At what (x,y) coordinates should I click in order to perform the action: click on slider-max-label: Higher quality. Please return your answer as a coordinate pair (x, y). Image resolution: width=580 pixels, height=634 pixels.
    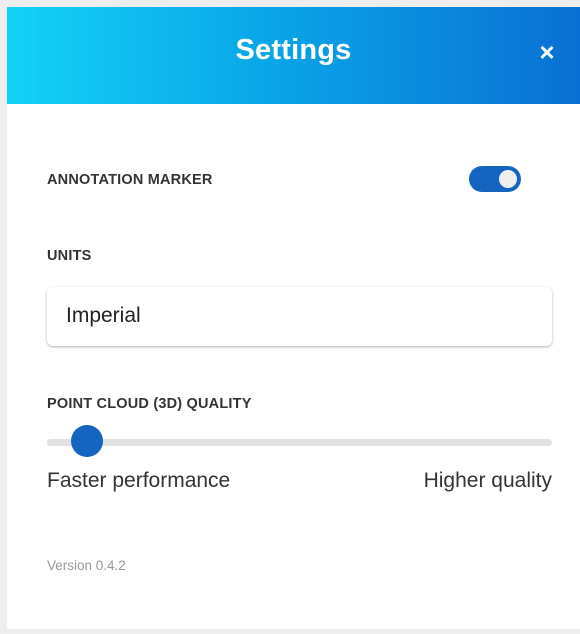
    Looking at the image, I should click on (487, 480).